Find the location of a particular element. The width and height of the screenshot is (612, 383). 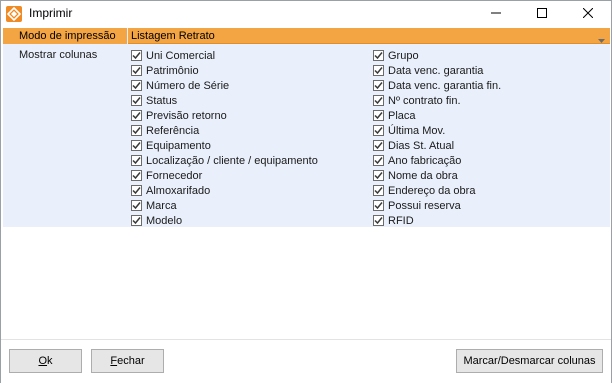

ok-button: Ok is located at coordinates (45, 361).